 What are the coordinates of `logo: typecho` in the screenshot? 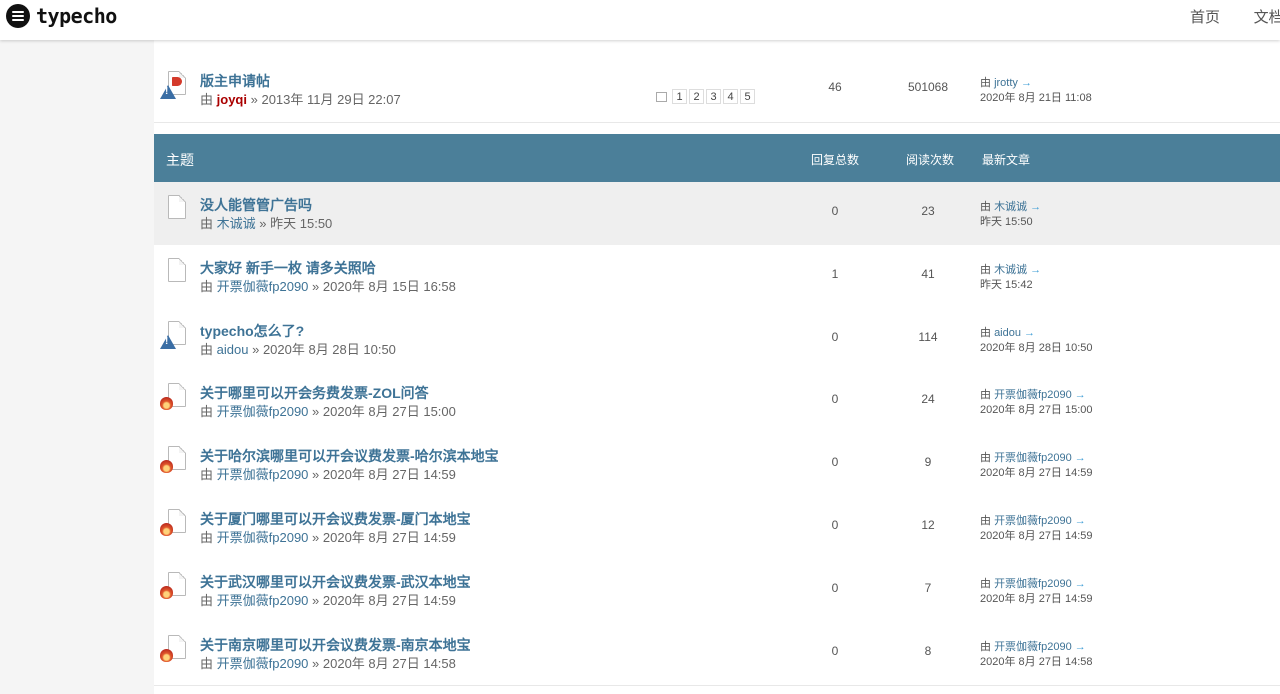 It's located at (61, 16).